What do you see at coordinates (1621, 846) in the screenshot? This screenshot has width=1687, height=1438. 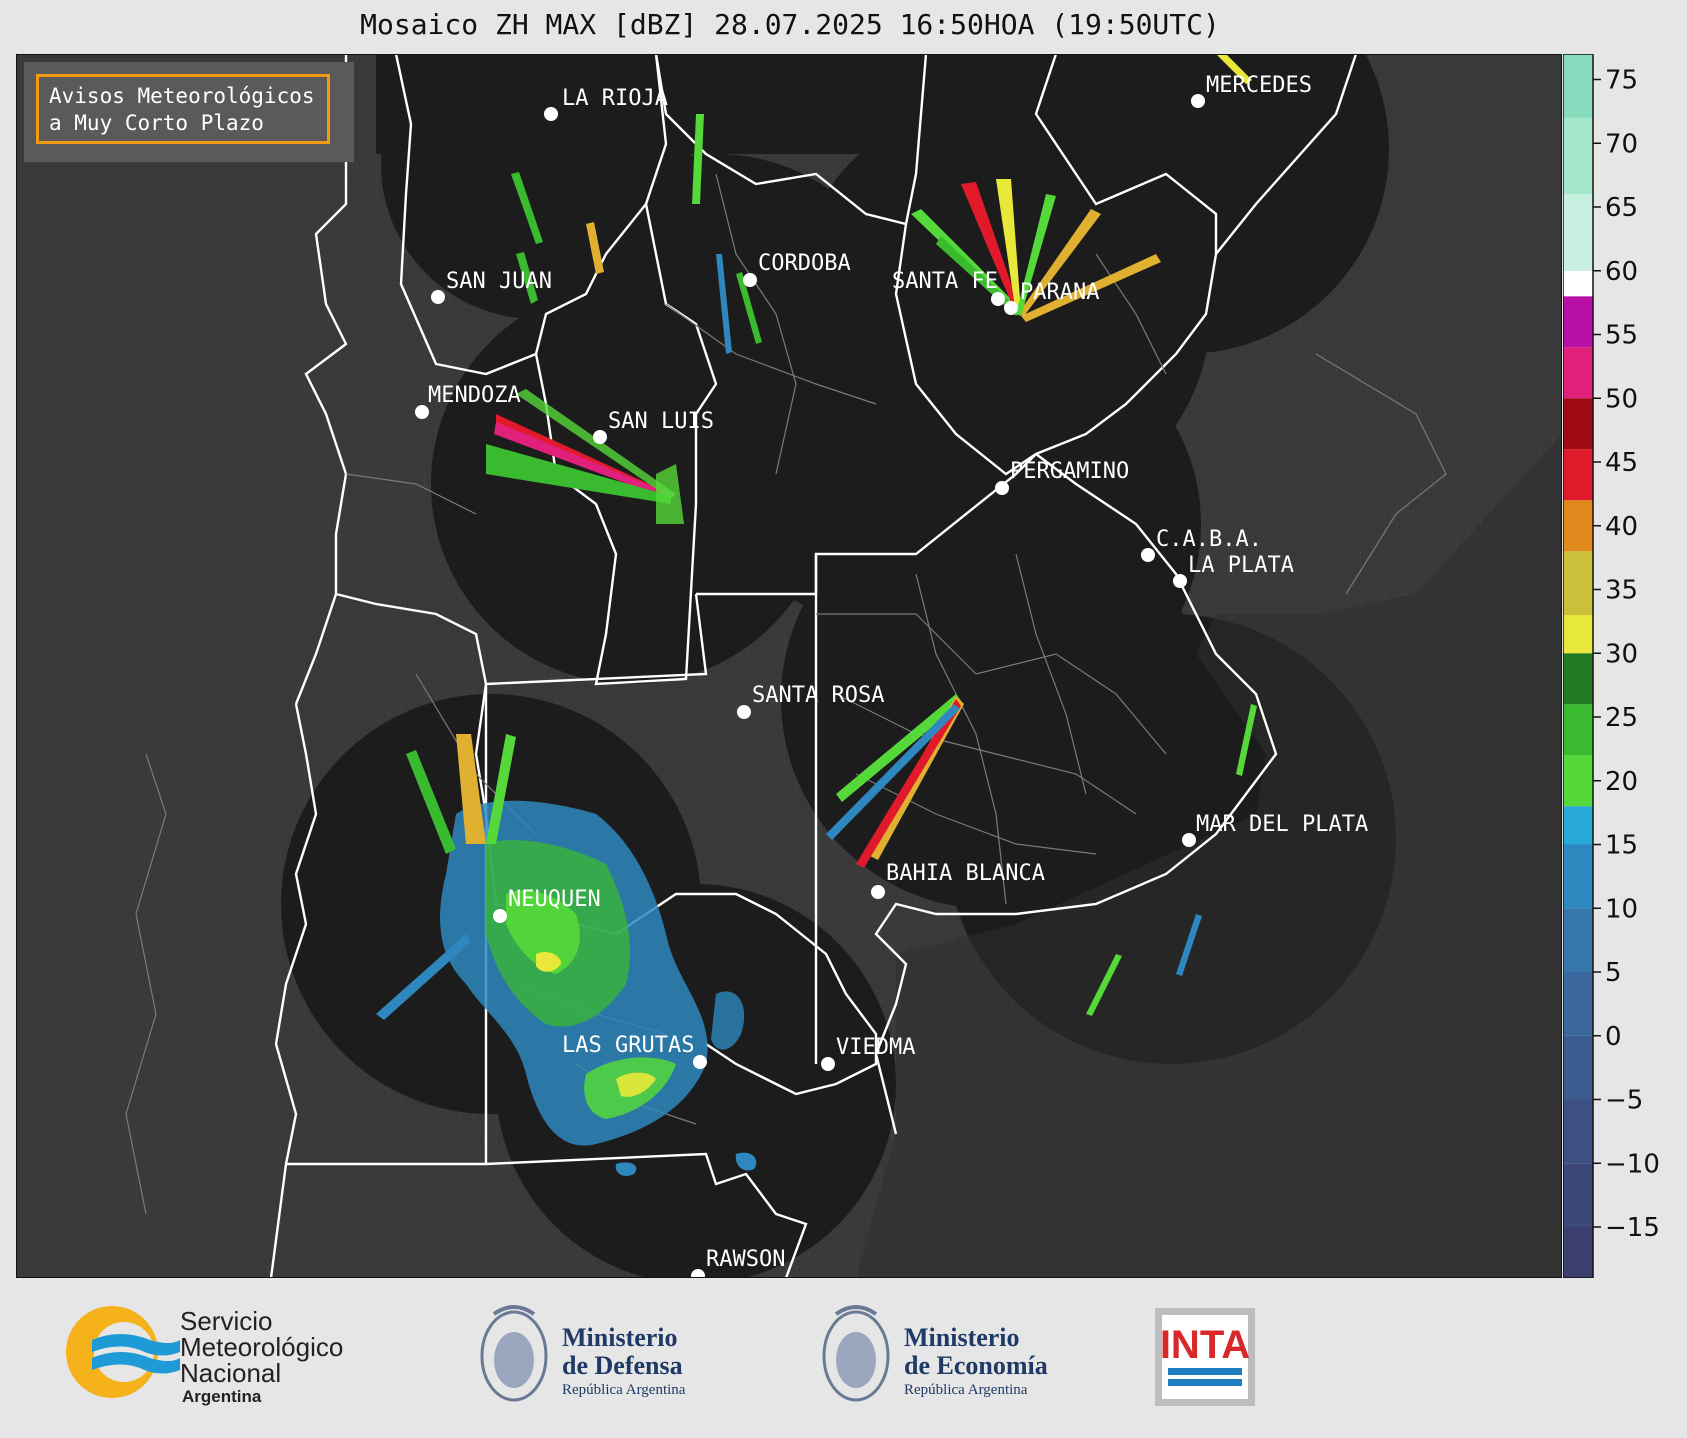 I see `colorbar-tick-label: 15` at bounding box center [1621, 846].